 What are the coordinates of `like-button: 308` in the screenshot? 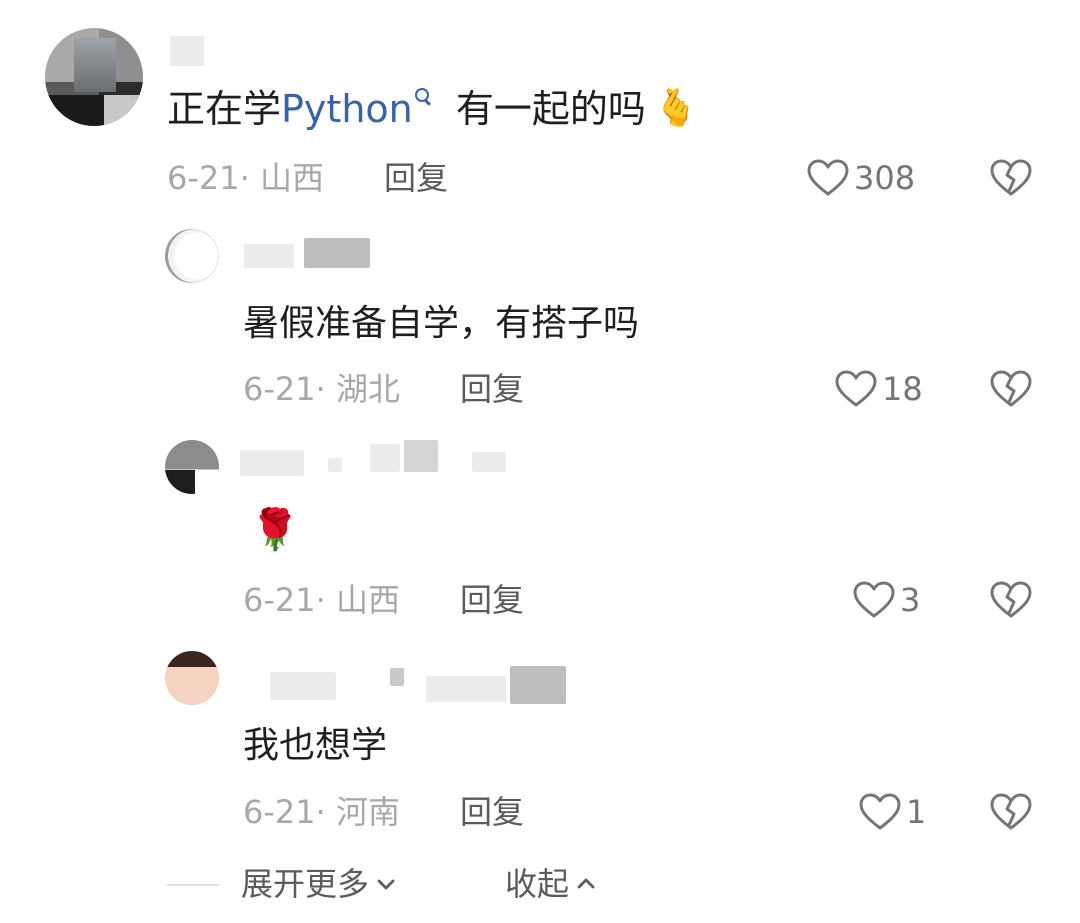 It's located at (860, 178).